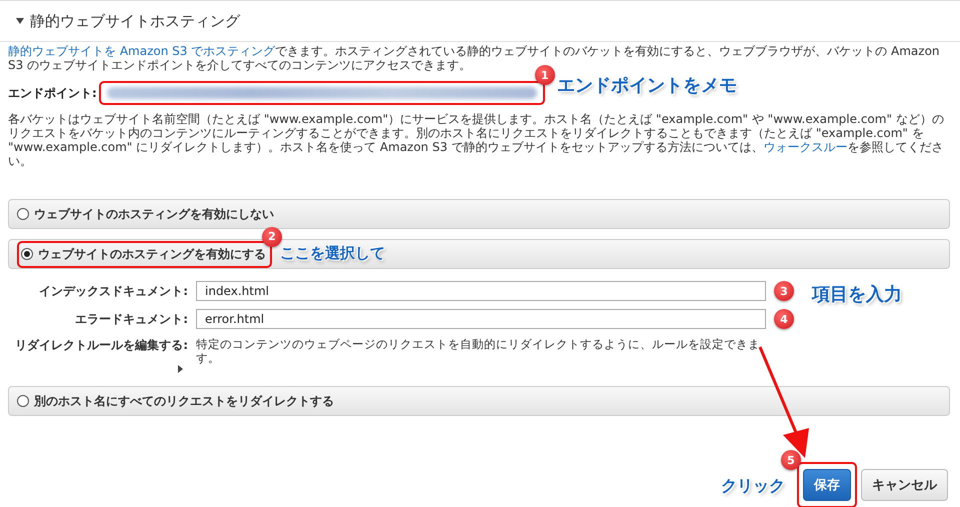 This screenshot has width=960, height=507. Describe the element at coordinates (142, 51) in the screenshot. I see `link: 静的ウェブサイトを Amazon S3 でホスティング` at that location.